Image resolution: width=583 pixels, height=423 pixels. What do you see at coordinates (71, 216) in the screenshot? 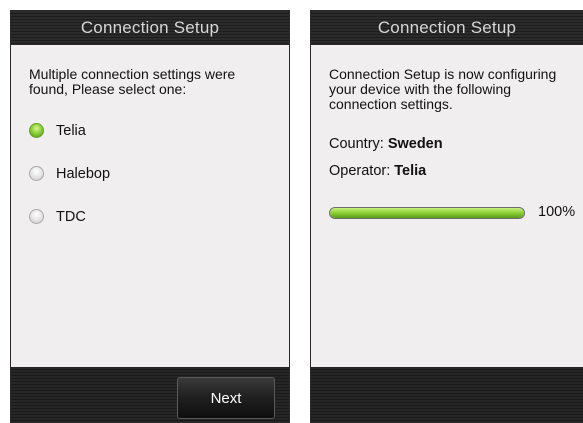
I see `option-label: TDC` at bounding box center [71, 216].